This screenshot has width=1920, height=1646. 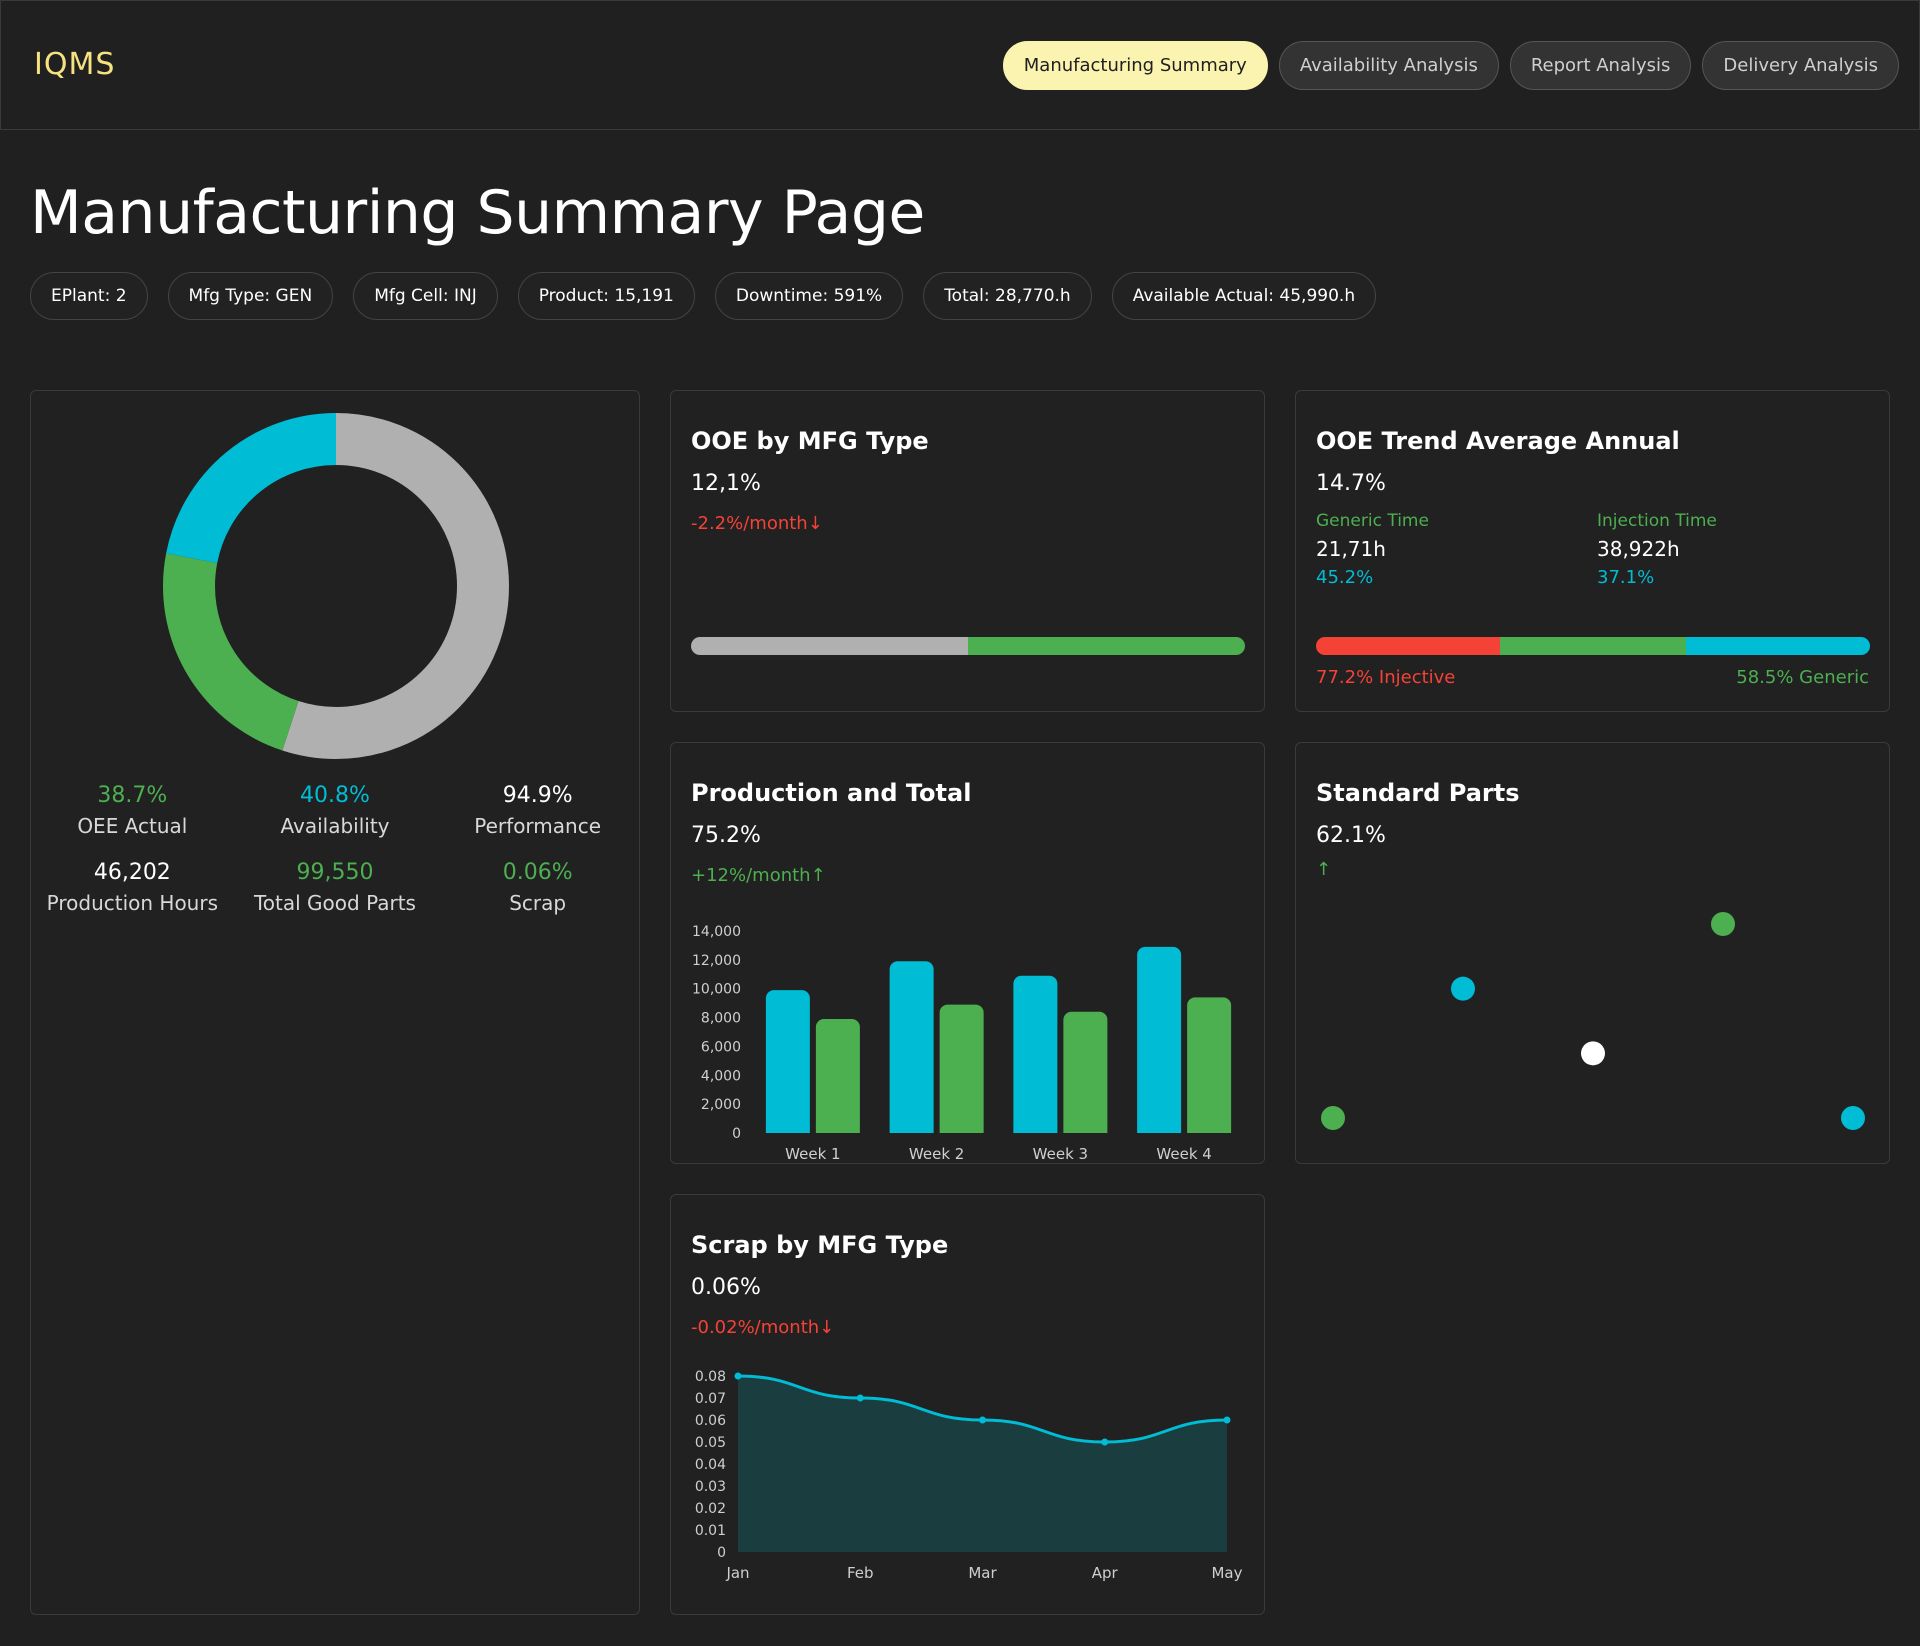 What do you see at coordinates (425, 296) in the screenshot?
I see `chip-mfg-cell: Mfg Cell: INJ` at bounding box center [425, 296].